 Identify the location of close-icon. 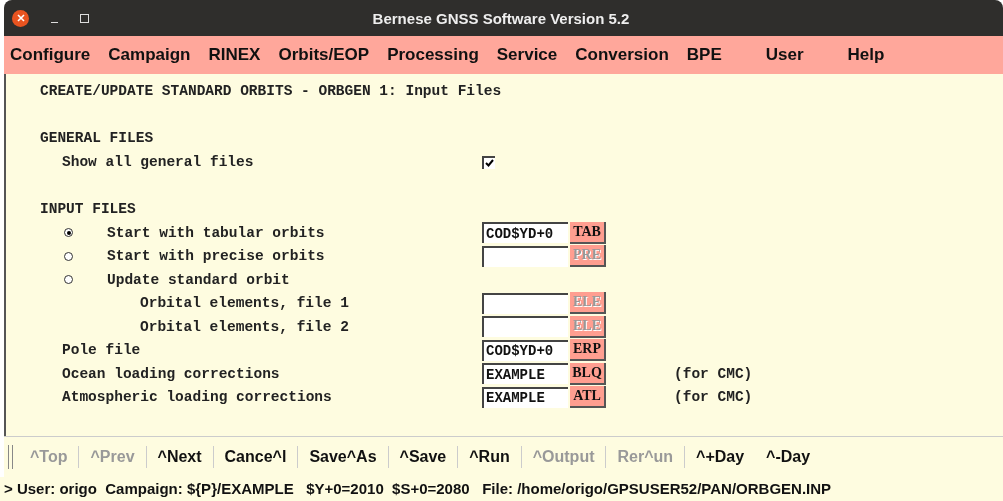
(20, 18).